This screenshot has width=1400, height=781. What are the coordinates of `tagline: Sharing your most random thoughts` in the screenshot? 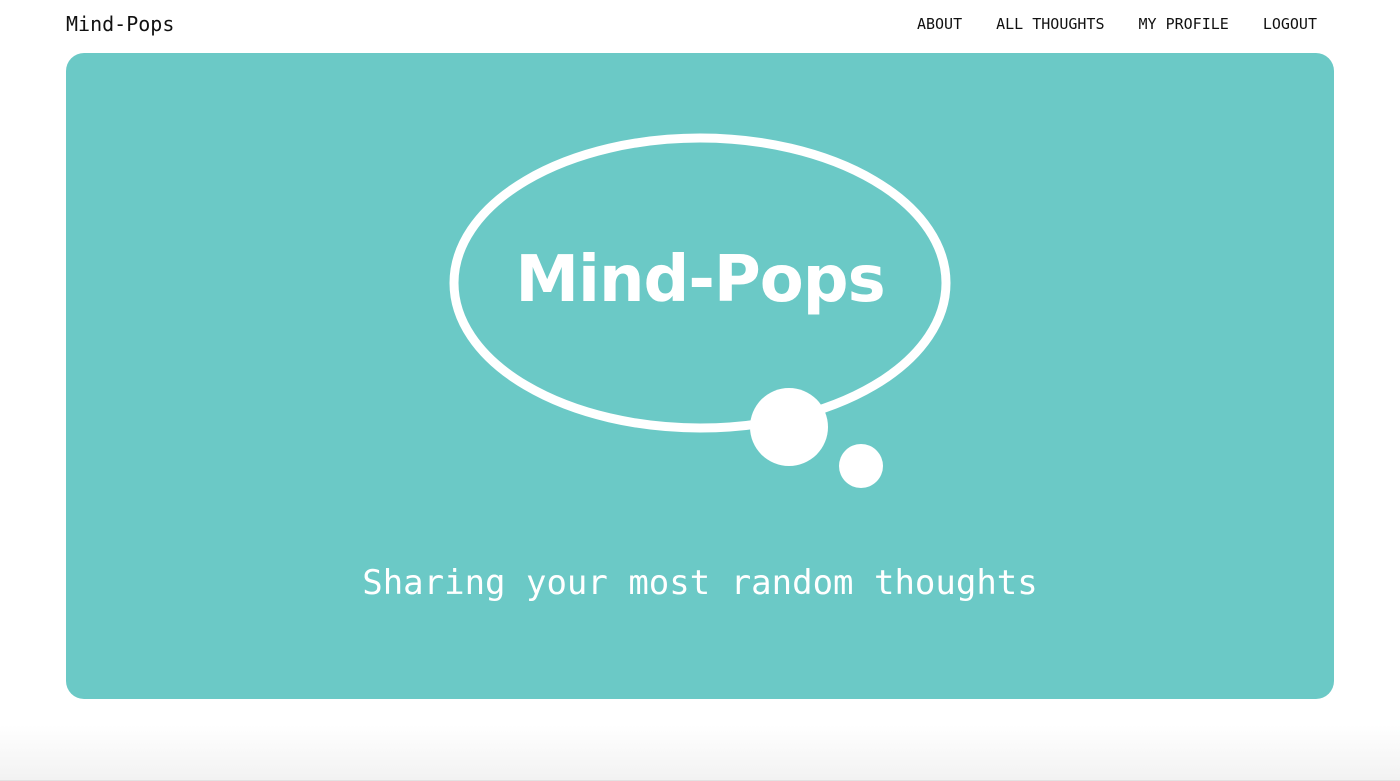 It's located at (700, 583).